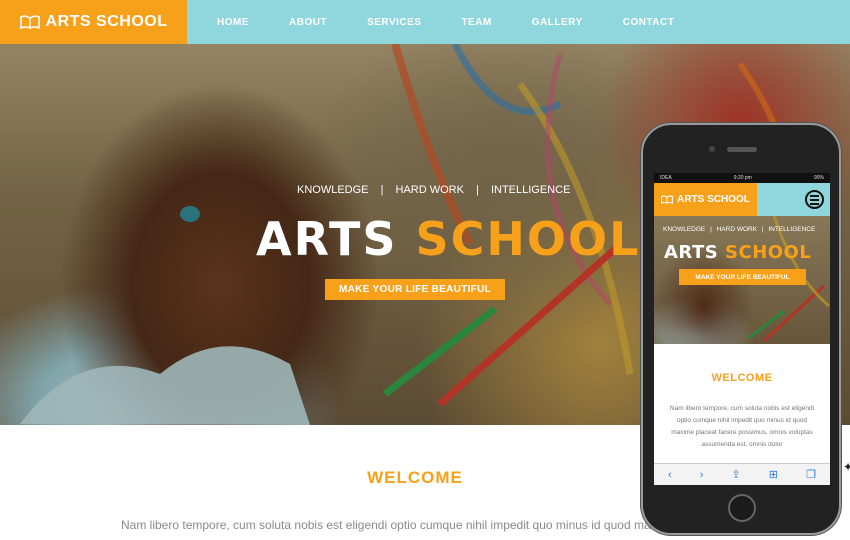 The image size is (850, 540). I want to click on logo-text: ARTS SCHOOL, so click(107, 22).